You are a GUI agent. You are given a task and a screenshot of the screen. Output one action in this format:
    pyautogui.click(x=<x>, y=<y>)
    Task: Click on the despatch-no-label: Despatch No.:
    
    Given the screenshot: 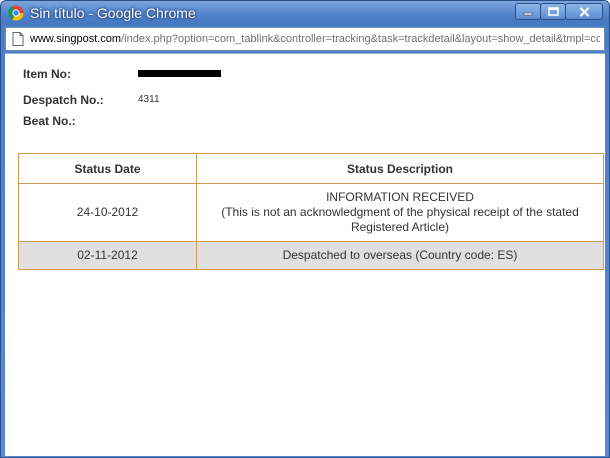 What is the action you would take?
    pyautogui.click(x=63, y=100)
    